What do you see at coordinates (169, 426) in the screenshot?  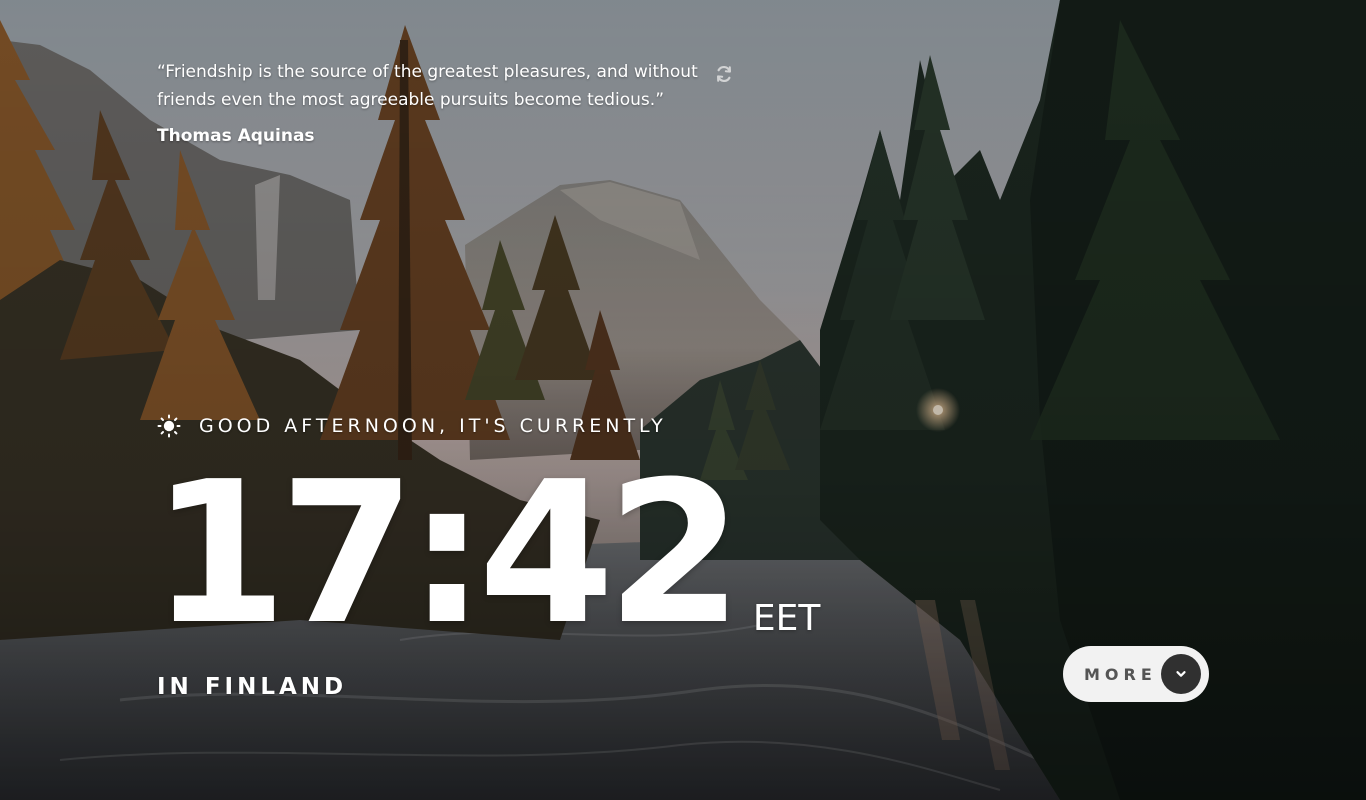 I see `sun-icon` at bounding box center [169, 426].